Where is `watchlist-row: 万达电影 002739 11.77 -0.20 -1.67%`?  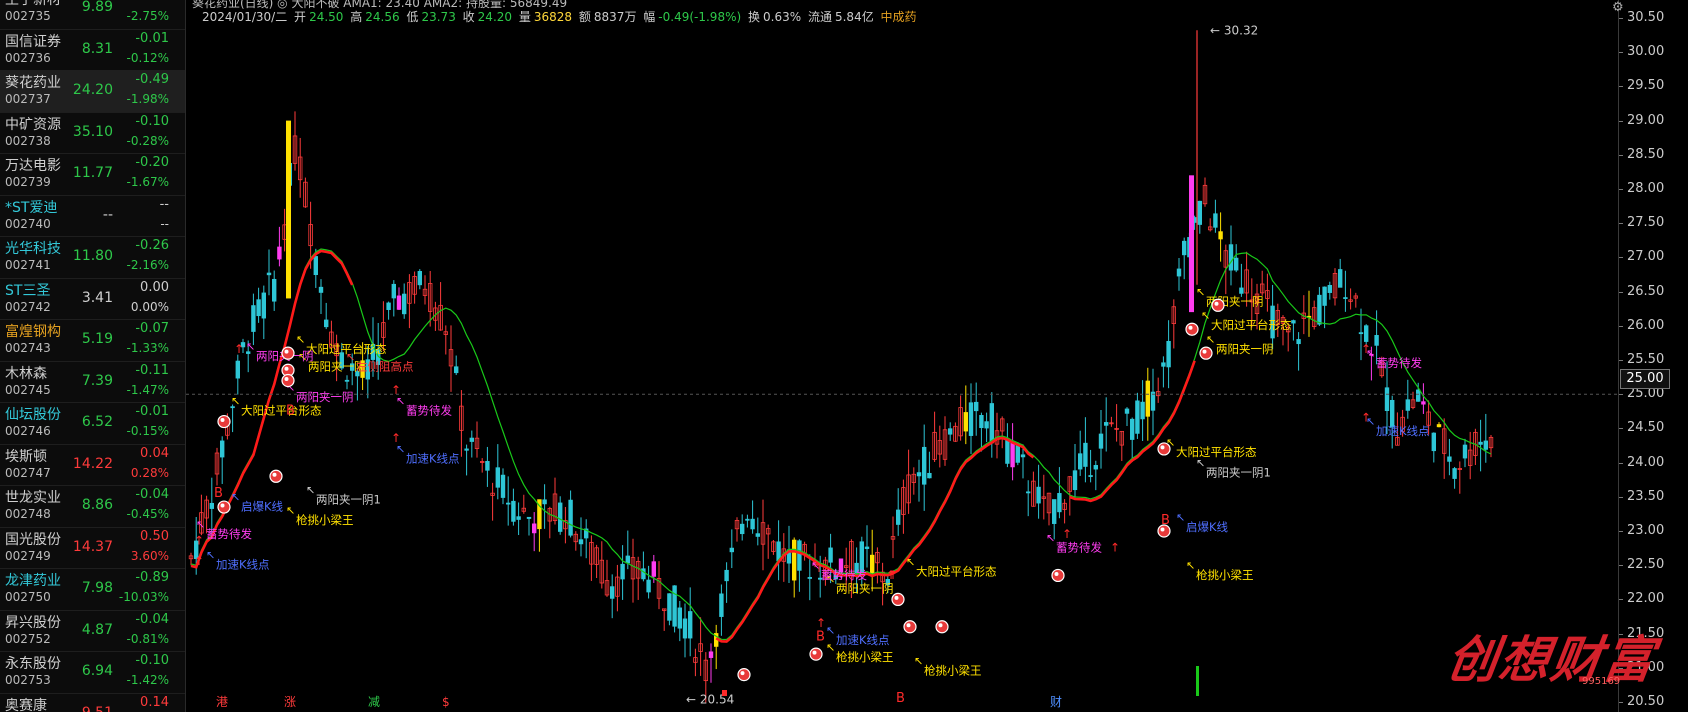 watchlist-row: 万达电影 002739 11.77 -0.20 -1.67% is located at coordinates (92, 174).